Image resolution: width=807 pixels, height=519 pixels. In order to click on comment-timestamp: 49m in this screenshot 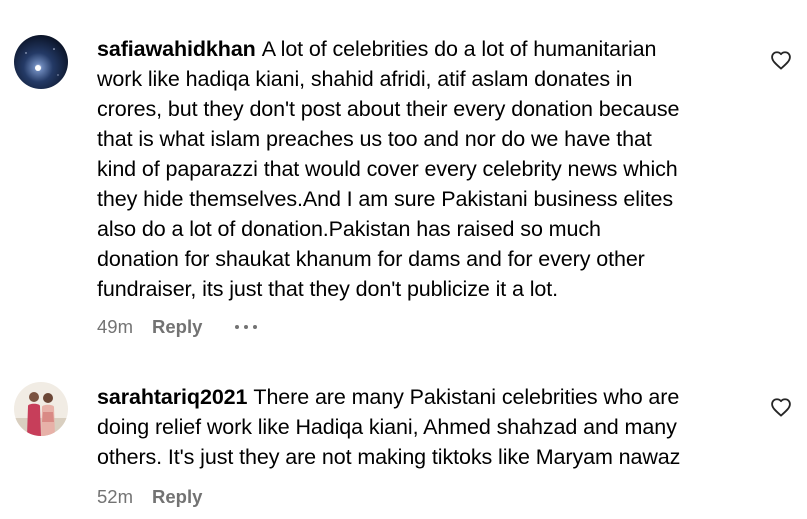, I will do `click(115, 326)`.